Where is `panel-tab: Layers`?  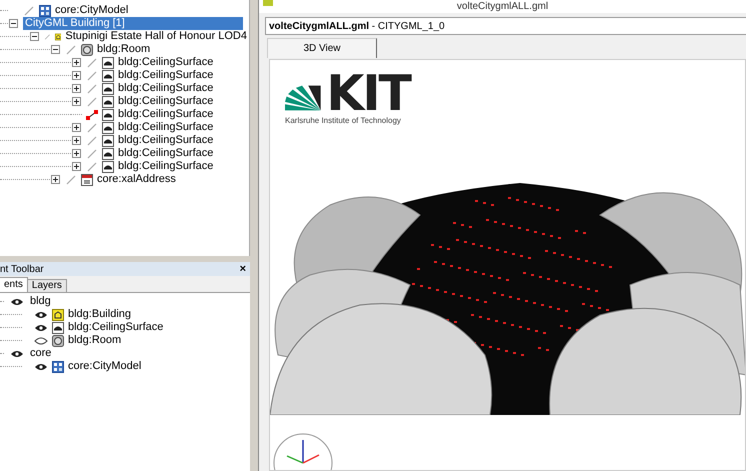 panel-tab: Layers is located at coordinates (46, 285).